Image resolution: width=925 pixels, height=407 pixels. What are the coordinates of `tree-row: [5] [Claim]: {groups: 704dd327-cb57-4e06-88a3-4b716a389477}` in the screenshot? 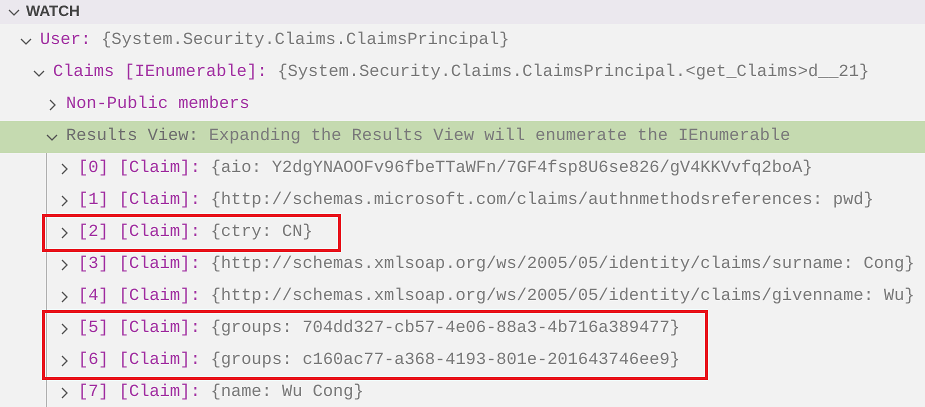 It's located at (363, 329).